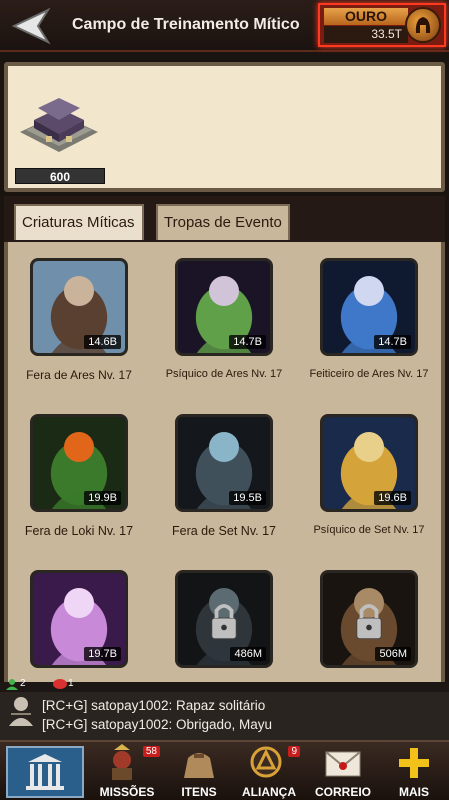  I want to click on online-users-icon, so click(12, 684).